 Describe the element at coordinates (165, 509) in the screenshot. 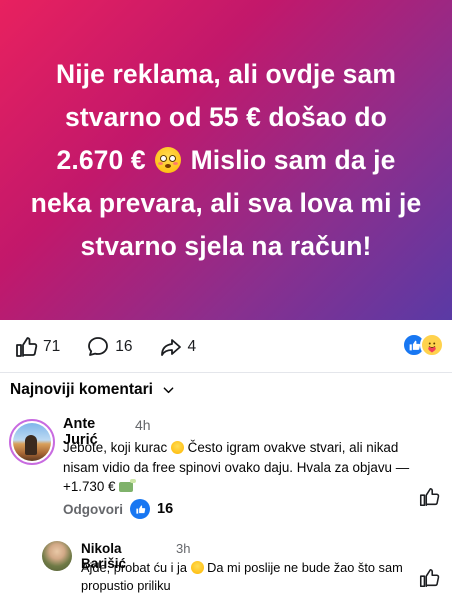

I see `comment-like-count: 16` at that location.